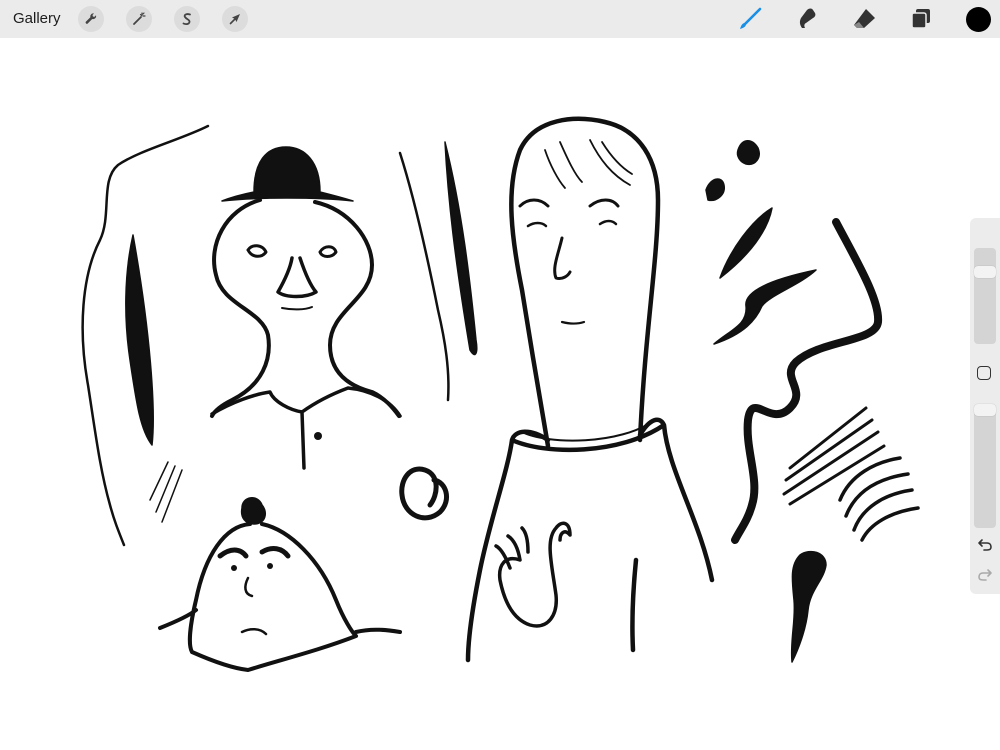 Image resolution: width=1000 pixels, height=750 pixels. Describe the element at coordinates (985, 575) in the screenshot. I see `redo-icon` at that location.